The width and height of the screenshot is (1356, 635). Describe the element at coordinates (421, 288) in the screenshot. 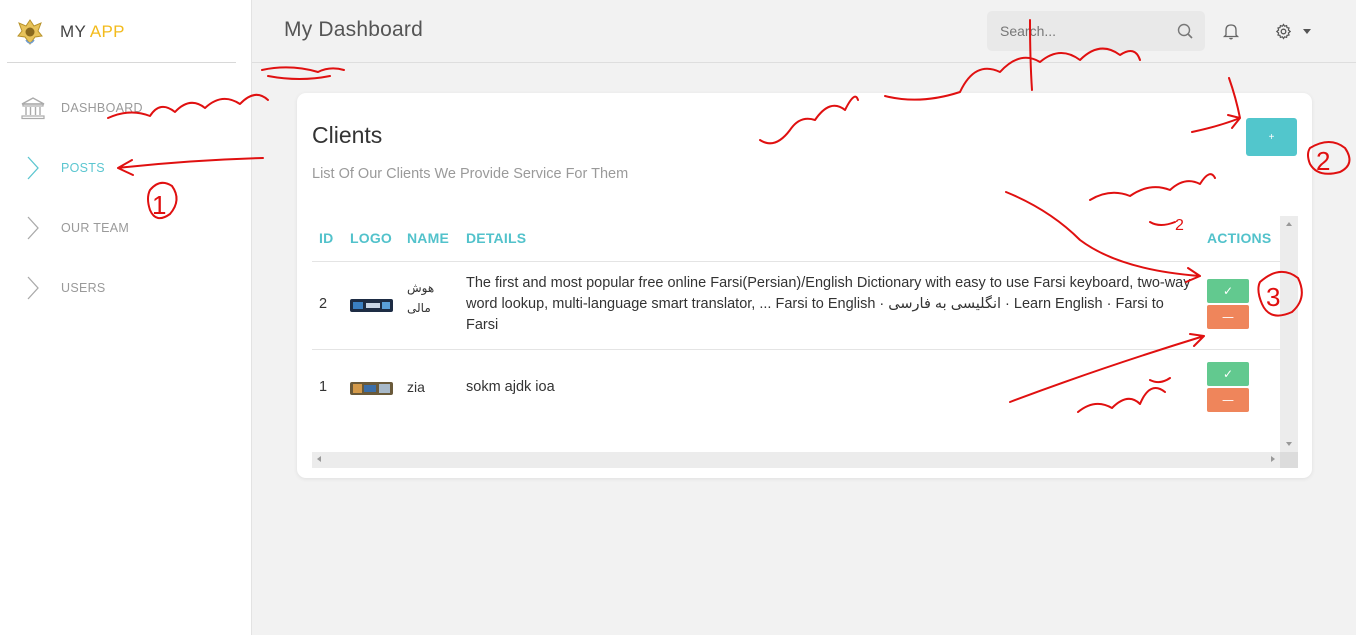

I see `cell-name-line: هوش` at that location.